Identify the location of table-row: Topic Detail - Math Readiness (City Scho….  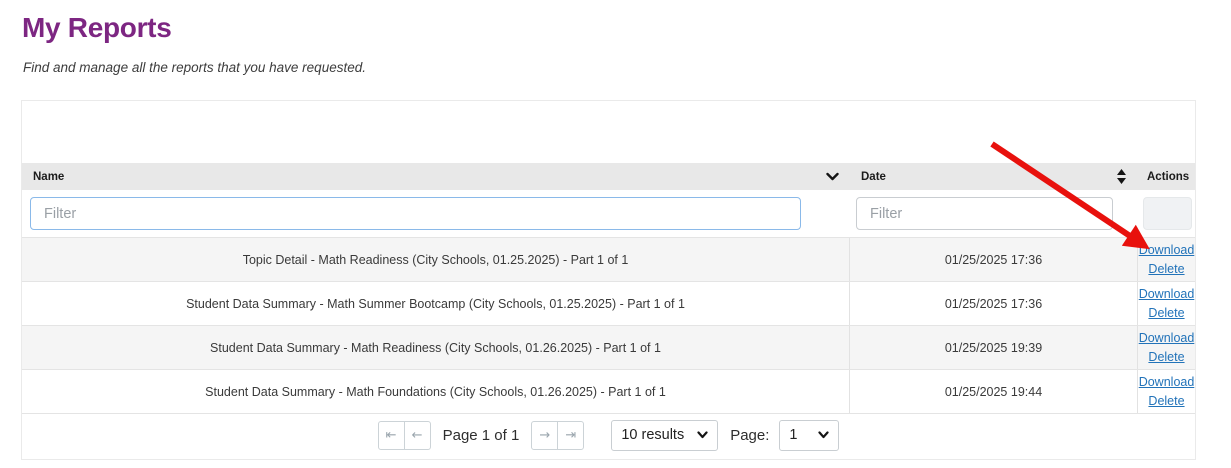
(608, 259).